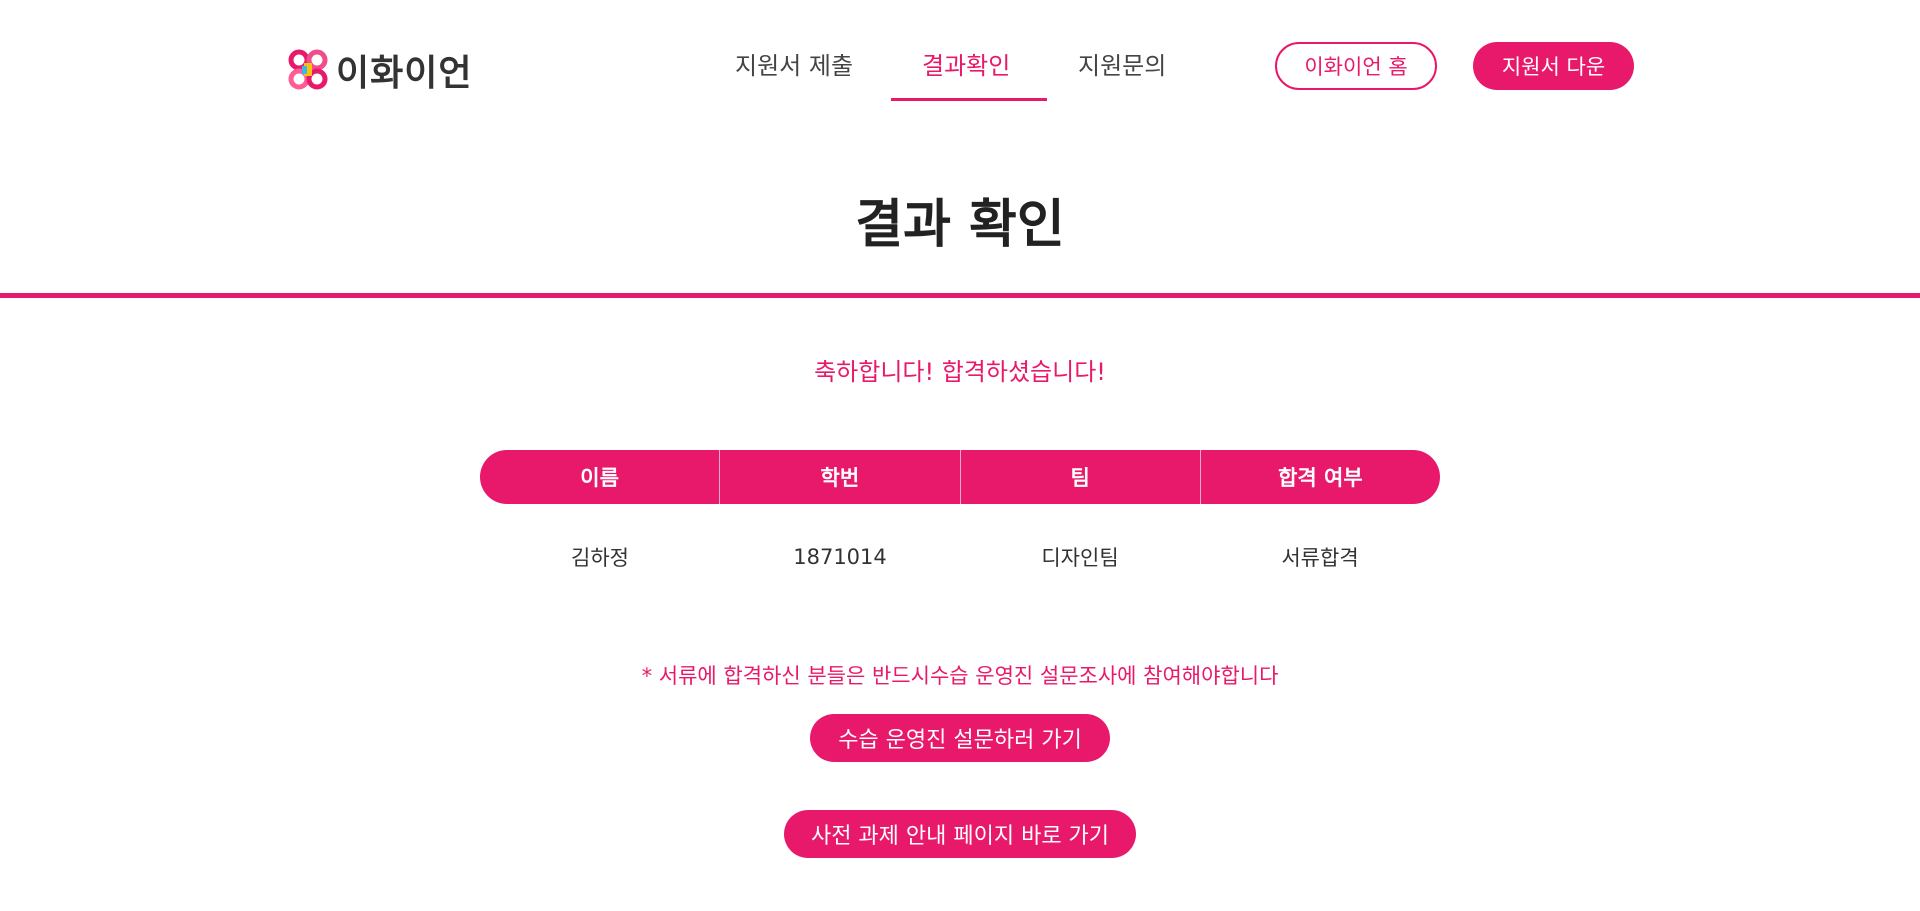  Describe the element at coordinates (960, 295) in the screenshot. I see `section-divider` at that location.